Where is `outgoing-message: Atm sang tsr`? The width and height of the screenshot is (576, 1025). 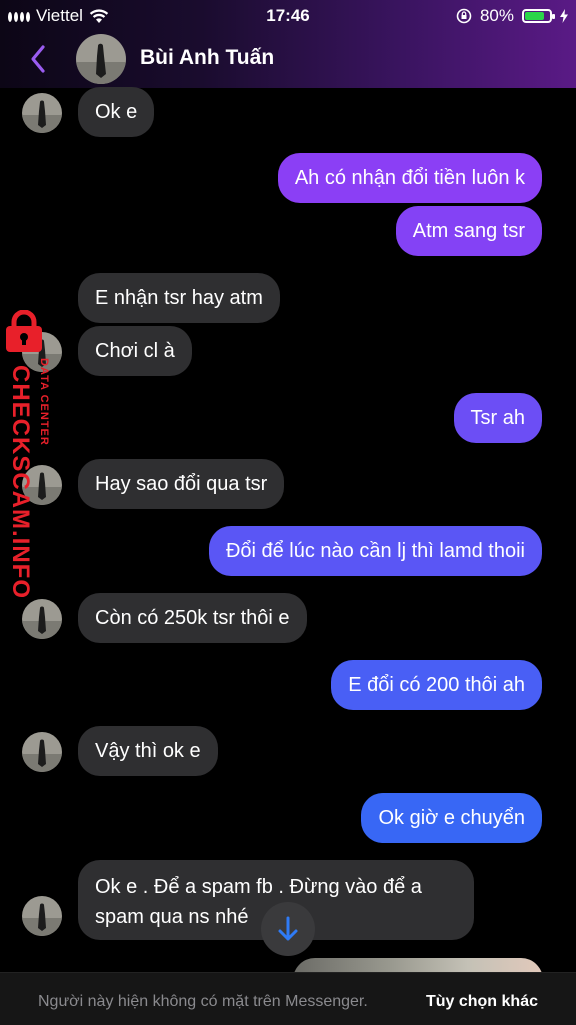
outgoing-message: Atm sang tsr is located at coordinates (468, 231).